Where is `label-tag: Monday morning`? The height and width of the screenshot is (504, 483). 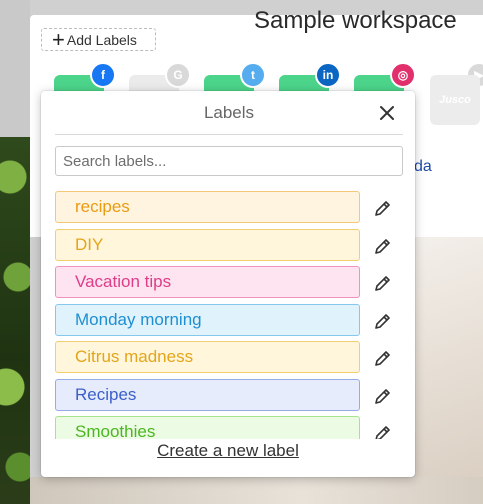 label-tag: Monday morning is located at coordinates (207, 319).